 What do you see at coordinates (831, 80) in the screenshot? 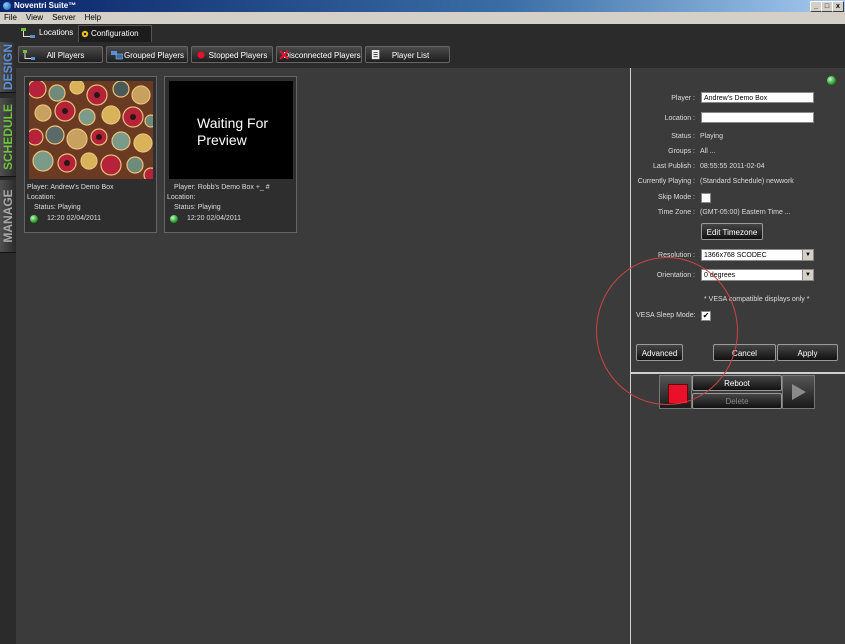
I see `connection-status-icon` at bounding box center [831, 80].